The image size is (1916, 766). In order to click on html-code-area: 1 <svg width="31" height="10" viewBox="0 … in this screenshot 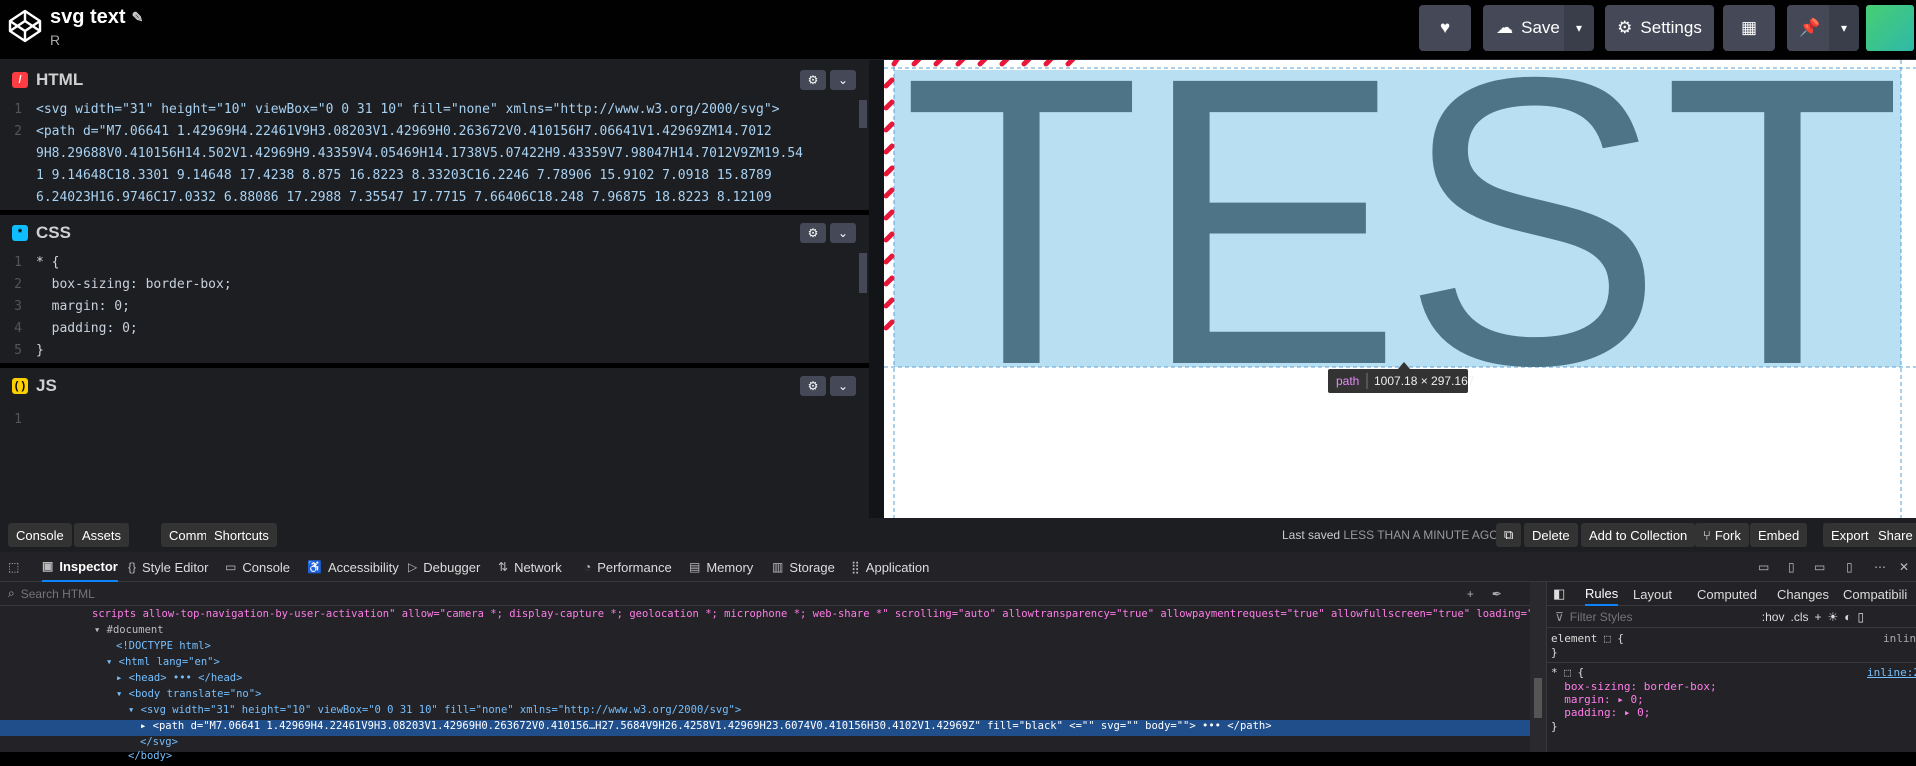, I will do `click(434, 154)`.